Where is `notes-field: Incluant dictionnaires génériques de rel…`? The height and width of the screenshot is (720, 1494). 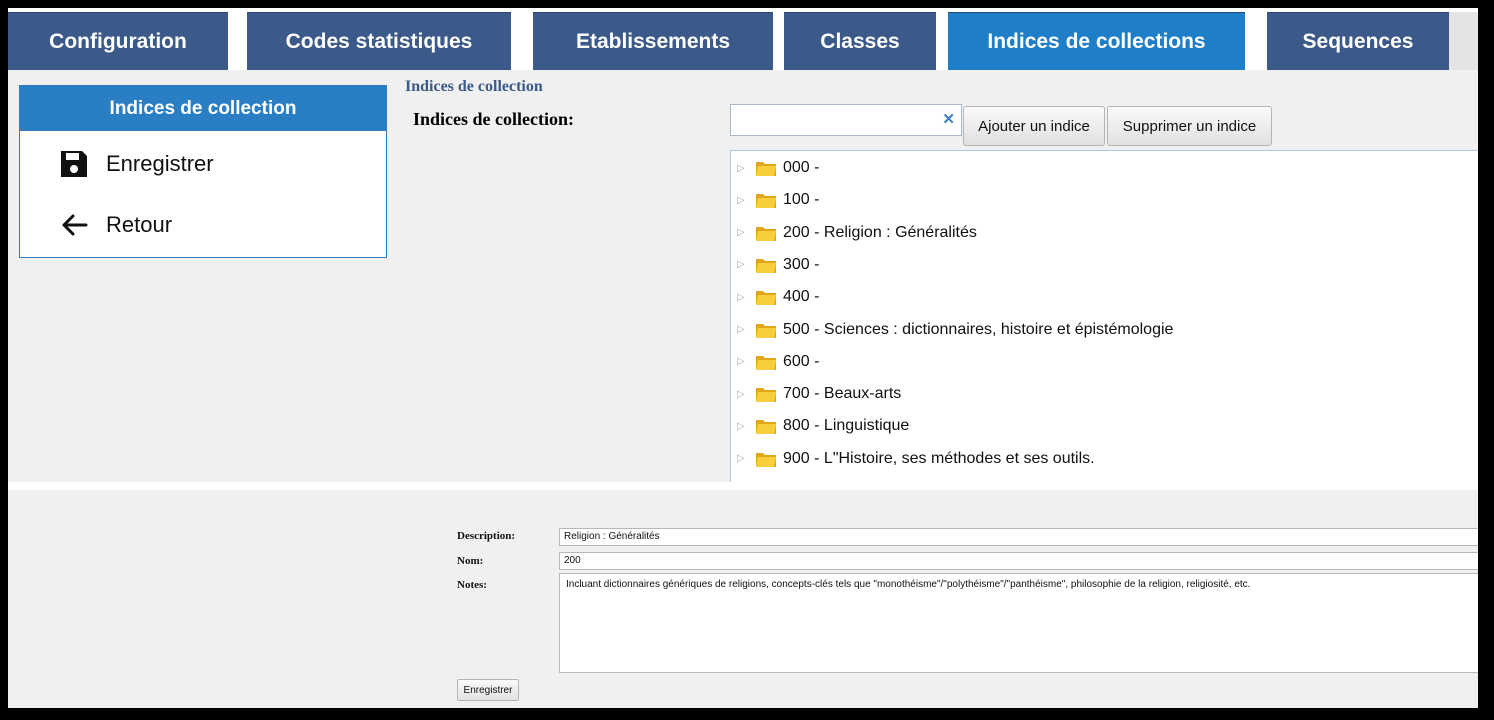 notes-field: Incluant dictionnaires génériques de rel… is located at coordinates (1018, 623).